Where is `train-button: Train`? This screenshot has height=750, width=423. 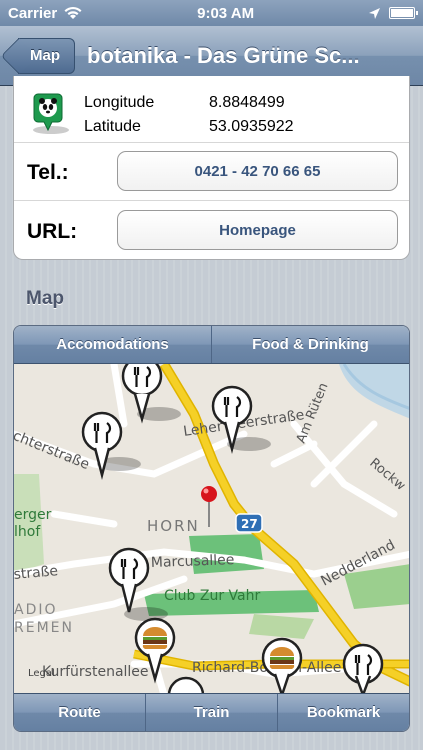
train-button: Train is located at coordinates (211, 712).